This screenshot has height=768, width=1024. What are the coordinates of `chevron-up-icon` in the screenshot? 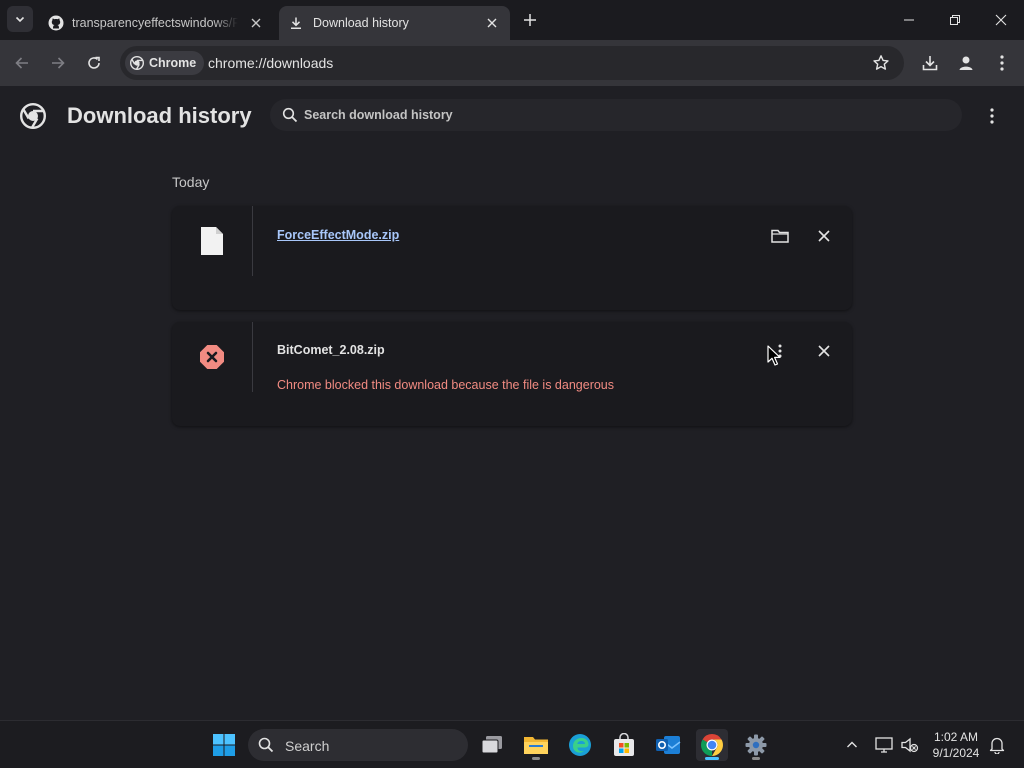 It's located at (852, 744).